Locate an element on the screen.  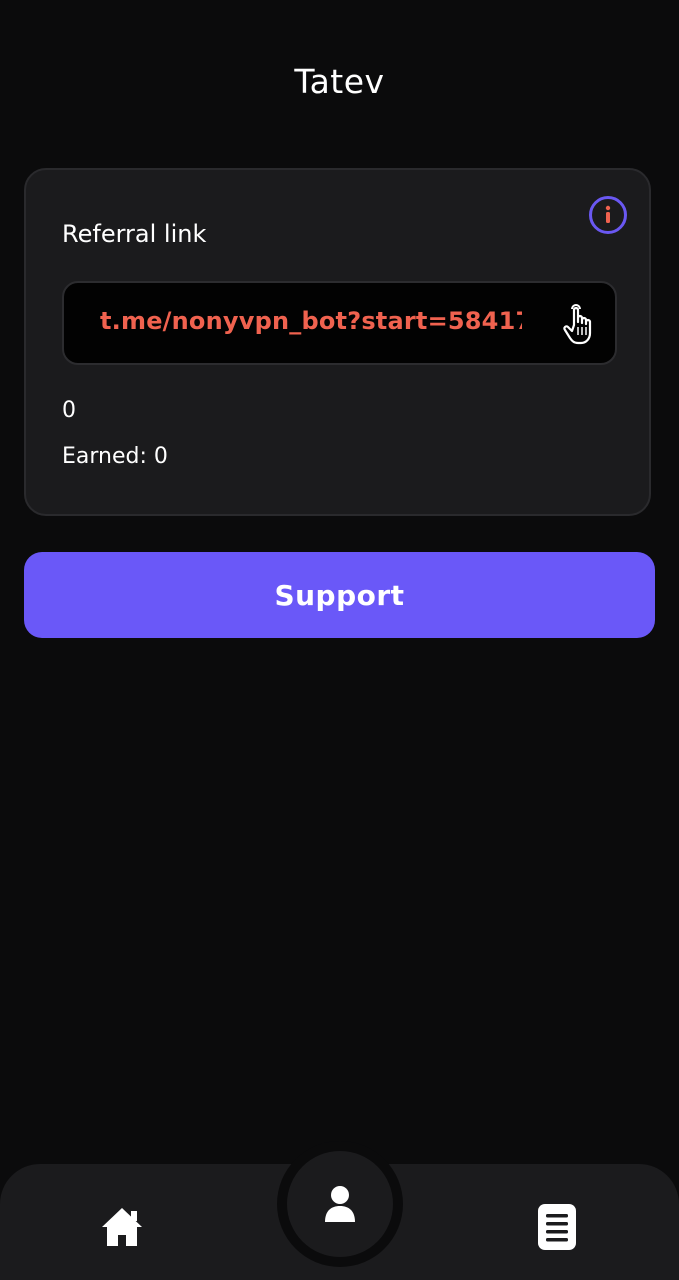
nav-profile-button is located at coordinates (340, 1204).